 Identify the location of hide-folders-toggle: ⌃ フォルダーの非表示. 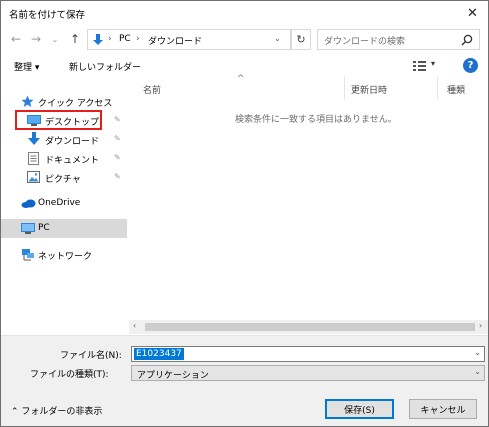
(56, 410).